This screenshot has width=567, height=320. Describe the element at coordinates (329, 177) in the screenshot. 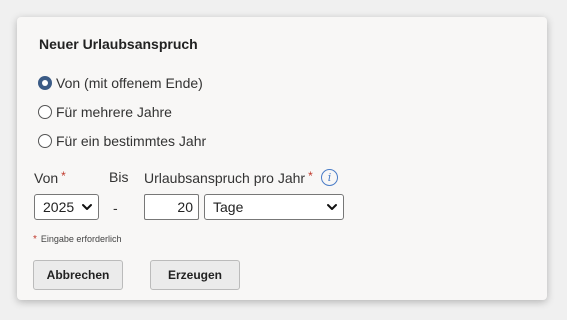

I see `info-icon: i` at that location.